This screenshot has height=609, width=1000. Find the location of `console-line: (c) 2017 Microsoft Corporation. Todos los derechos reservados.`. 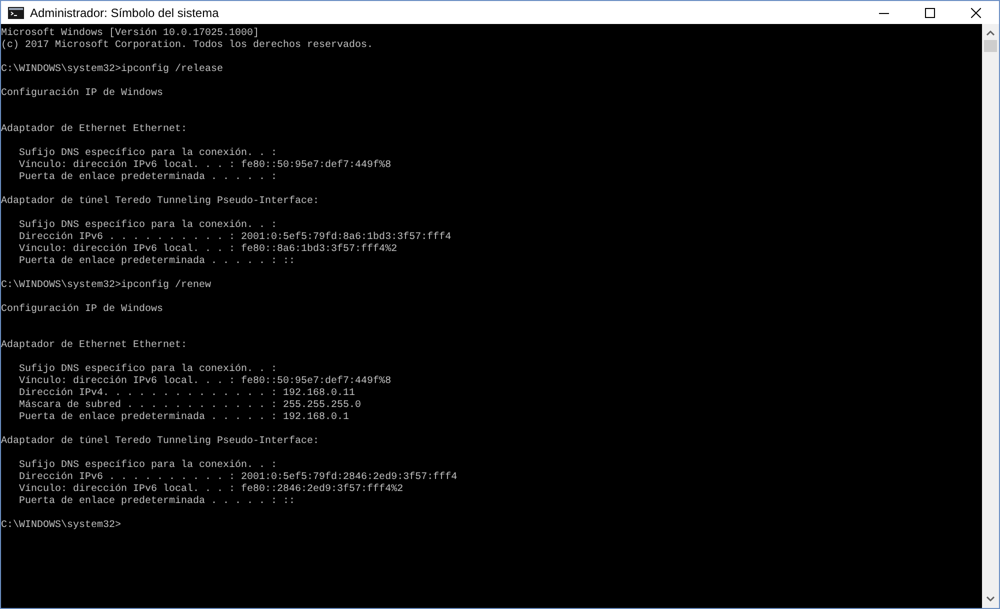

console-line: (c) 2017 Microsoft Corporation. Todos los derechos reservados. is located at coordinates (187, 46).